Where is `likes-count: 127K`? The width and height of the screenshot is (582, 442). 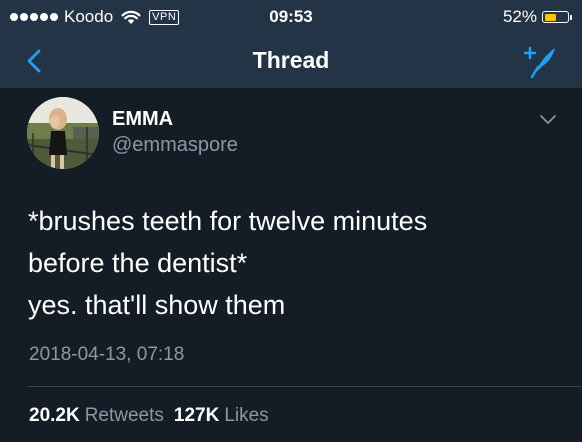
likes-count: 127K is located at coordinates (196, 415).